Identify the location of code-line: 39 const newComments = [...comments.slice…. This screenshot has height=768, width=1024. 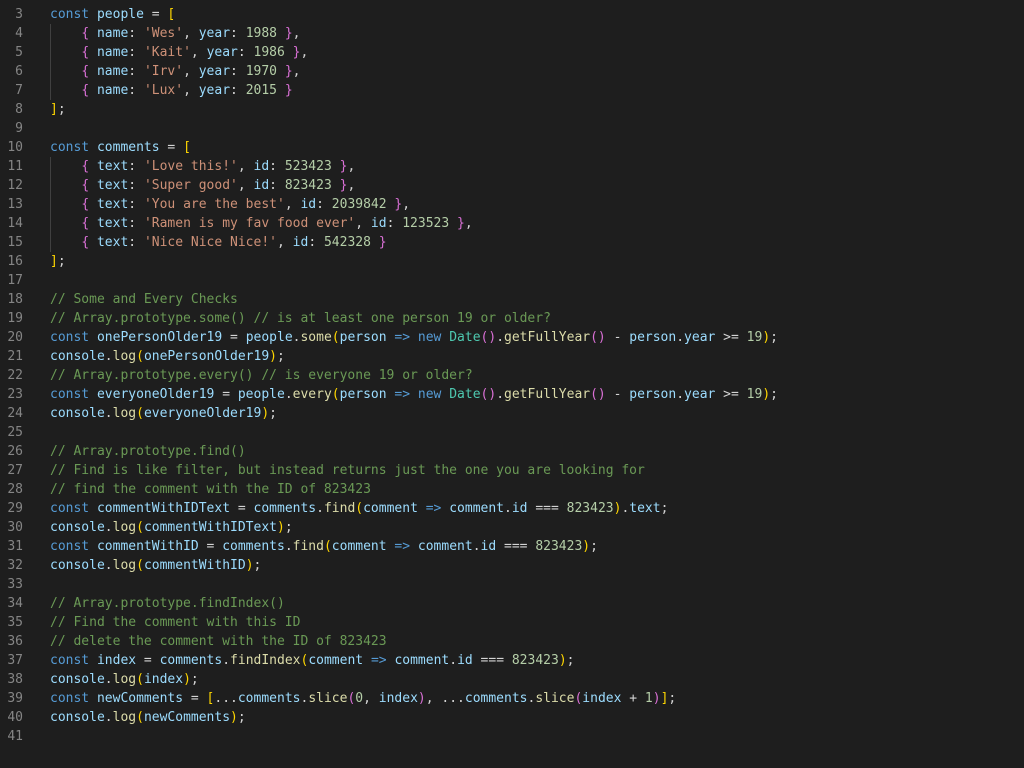
(512, 698).